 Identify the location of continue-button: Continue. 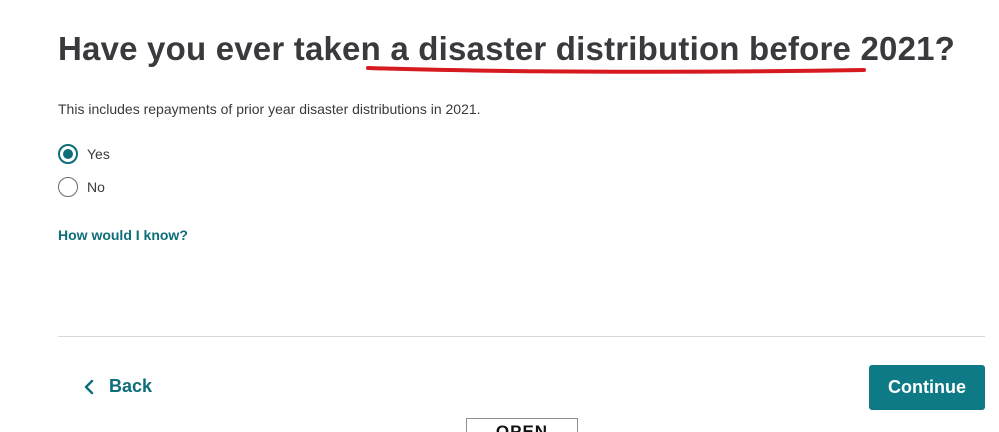
(927, 387).